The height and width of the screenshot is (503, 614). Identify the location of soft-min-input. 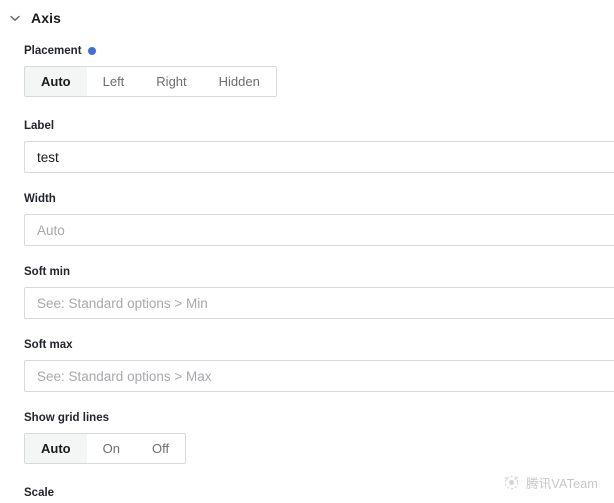
(319, 303).